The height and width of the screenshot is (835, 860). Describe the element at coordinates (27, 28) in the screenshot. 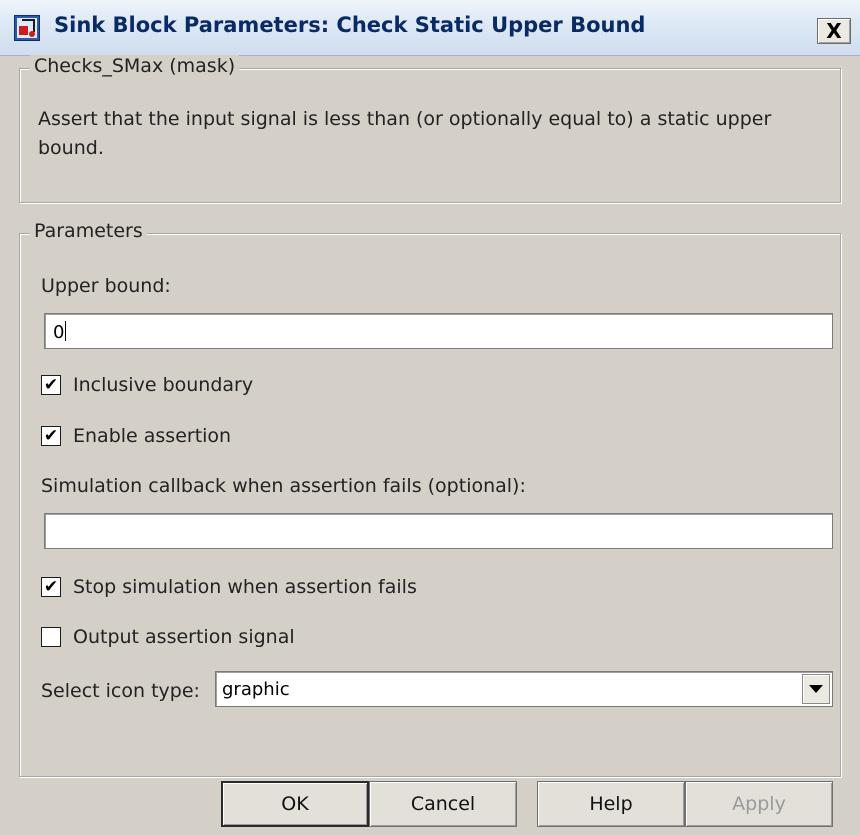

I see `simulink-block-icon` at that location.